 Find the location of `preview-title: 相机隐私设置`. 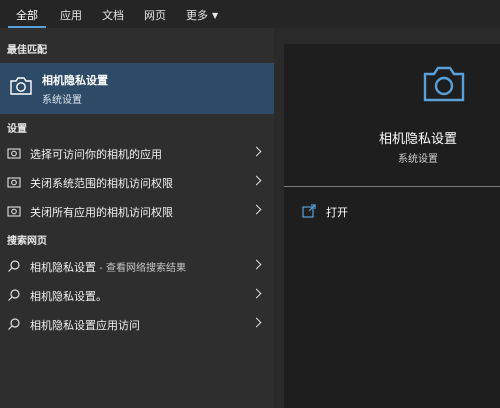

preview-title: 相机隐私设置 is located at coordinates (417, 139).